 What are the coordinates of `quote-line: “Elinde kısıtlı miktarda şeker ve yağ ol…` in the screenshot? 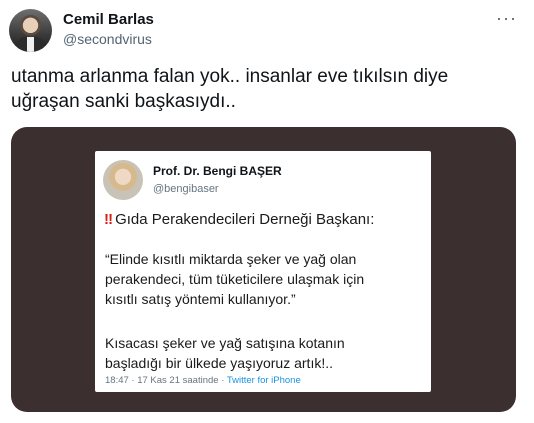 It's located at (231, 259).